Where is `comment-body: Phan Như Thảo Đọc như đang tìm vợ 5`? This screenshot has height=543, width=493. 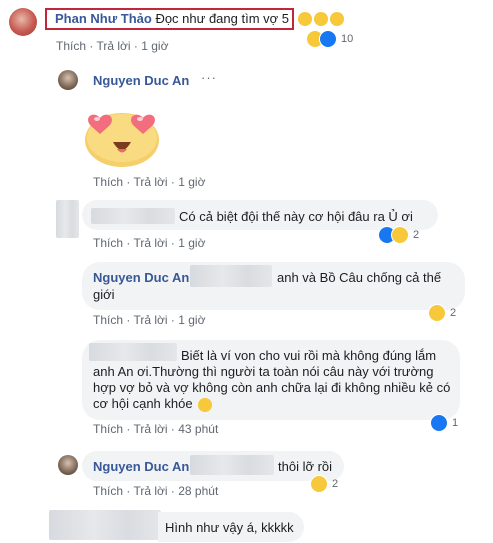
comment-body: Phan Như Thảo Đọc như đang tìm vợ 5 is located at coordinates (172, 18).